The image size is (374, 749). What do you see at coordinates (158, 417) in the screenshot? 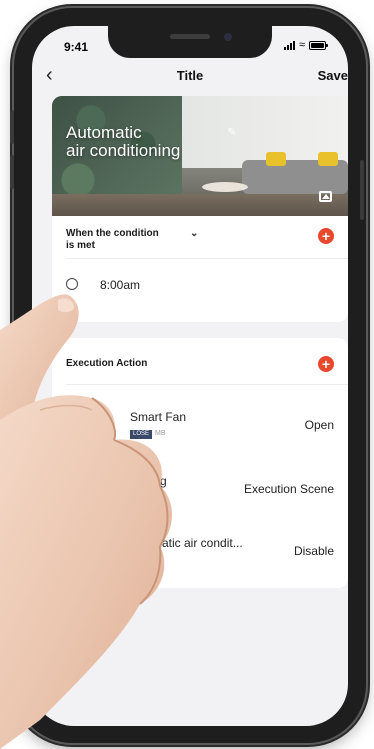
I see `action-name: Smart Fan` at bounding box center [158, 417].